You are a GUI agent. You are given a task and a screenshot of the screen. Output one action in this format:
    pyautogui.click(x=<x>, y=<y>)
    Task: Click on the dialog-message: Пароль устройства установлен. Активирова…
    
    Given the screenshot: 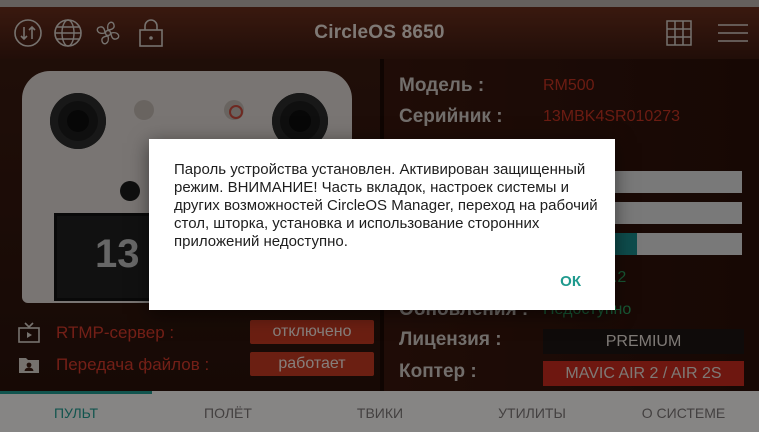 What is the action you would take?
    pyautogui.click(x=386, y=205)
    